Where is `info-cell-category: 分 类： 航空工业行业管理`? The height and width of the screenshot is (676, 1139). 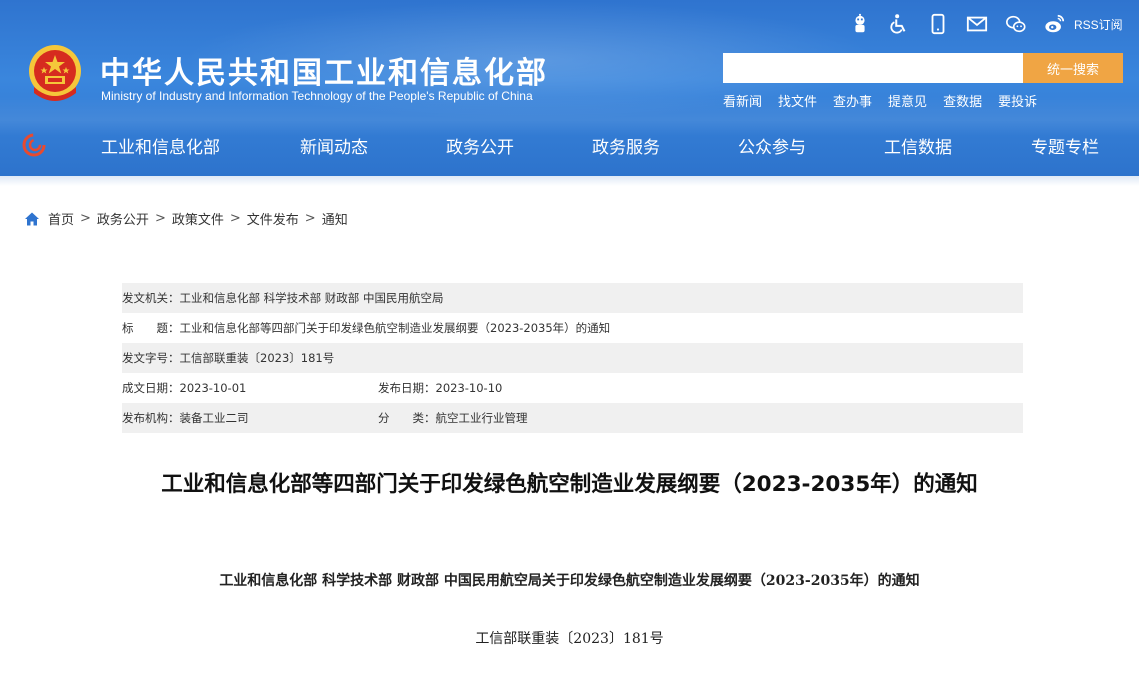 info-cell-category: 分 类： 航空工业行业管理 is located at coordinates (453, 418).